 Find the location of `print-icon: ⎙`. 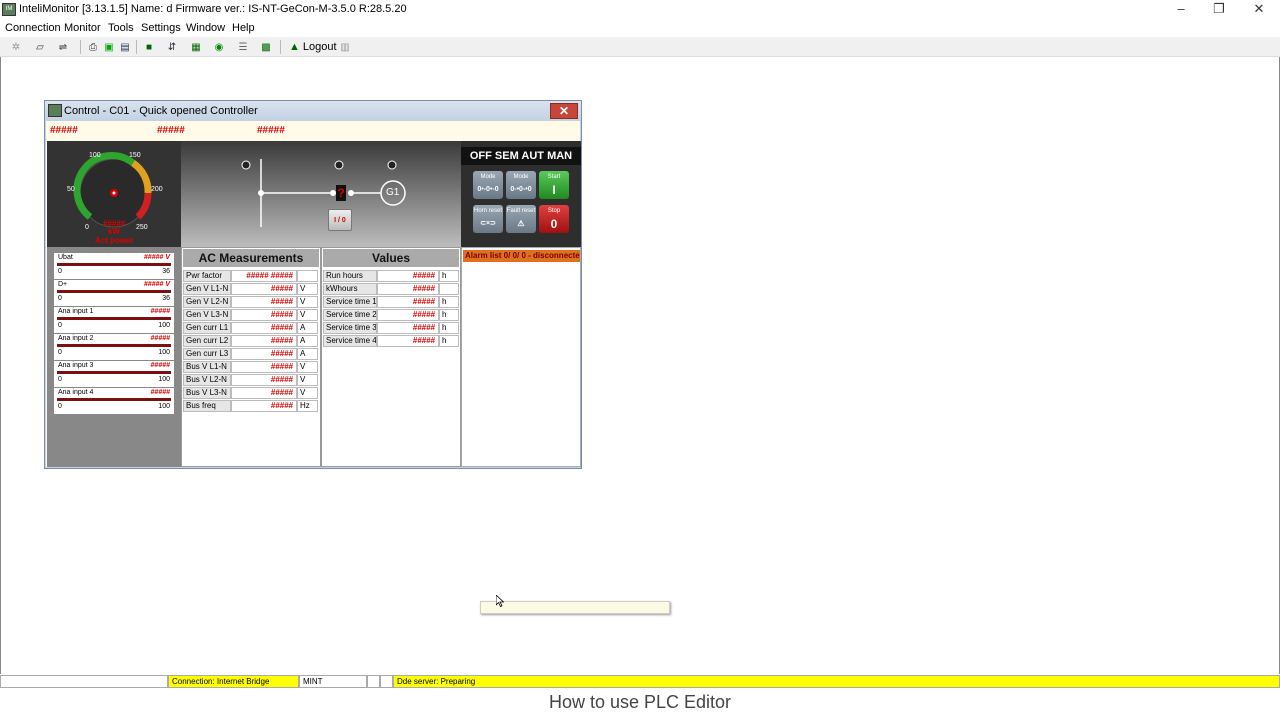

print-icon: ⎙ is located at coordinates (93, 47).